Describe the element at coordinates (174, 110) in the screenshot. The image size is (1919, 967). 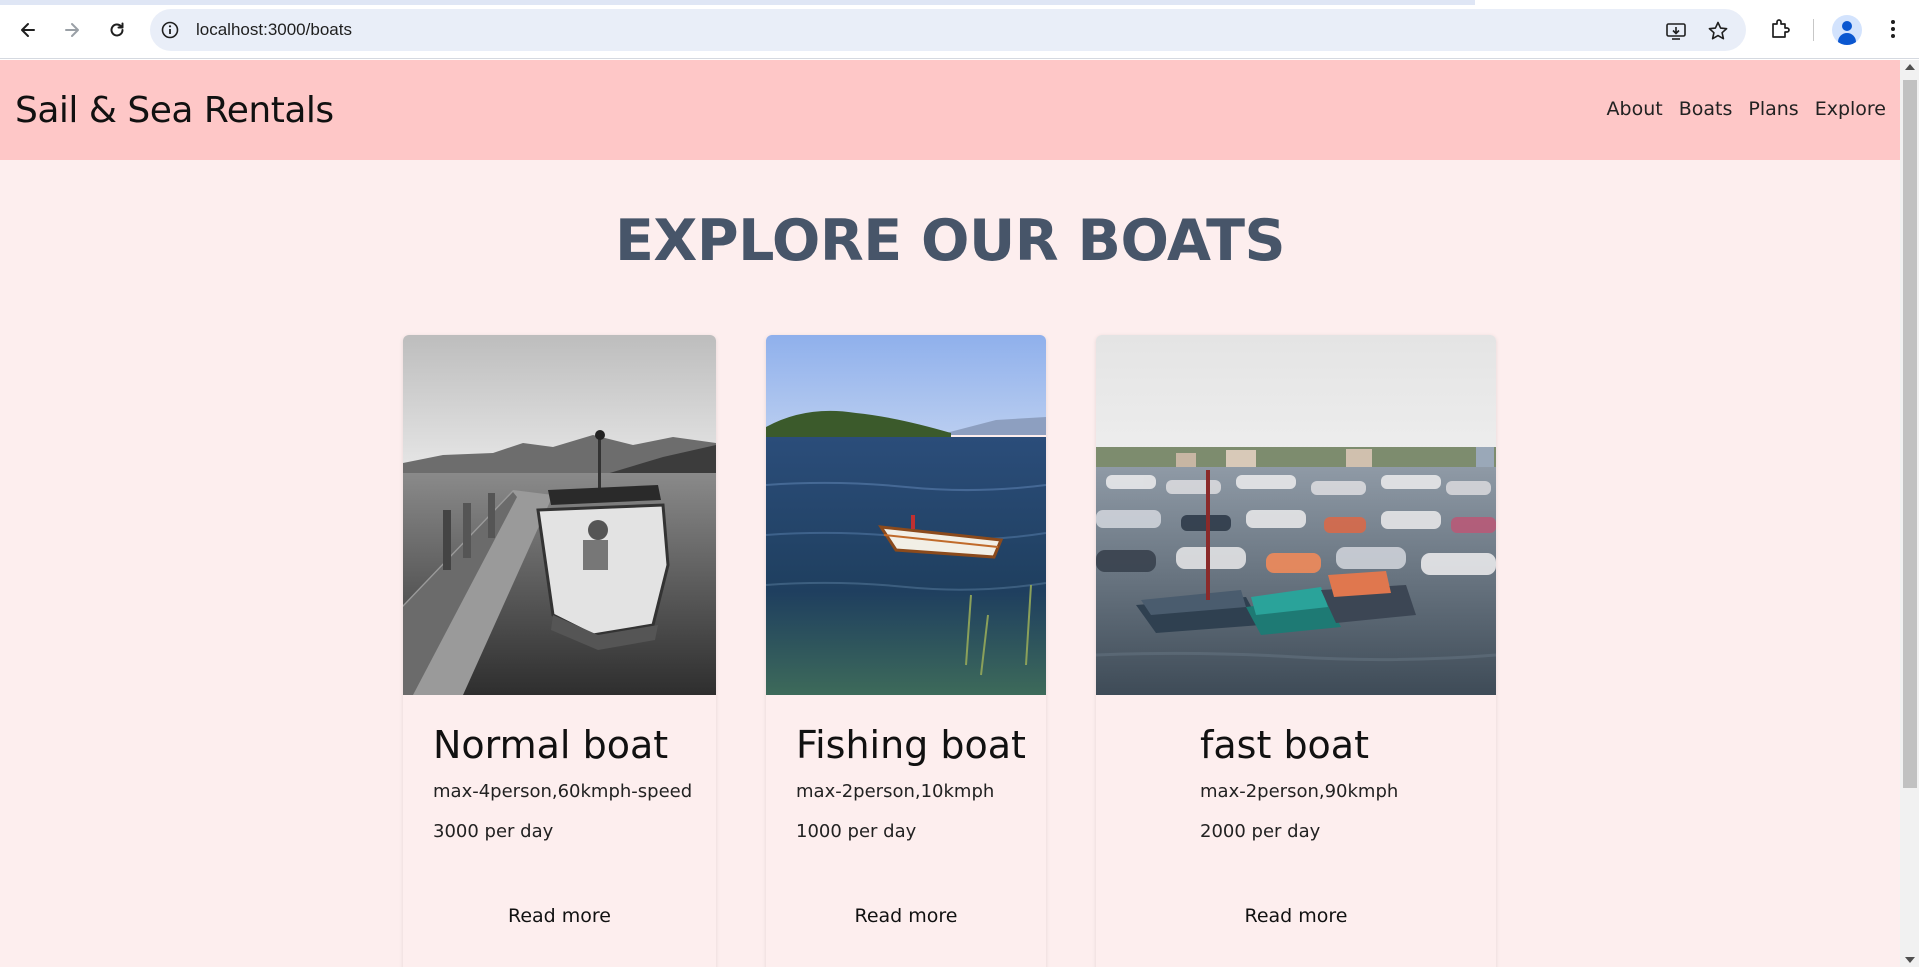
I see `site-brand: Sail & Sea Rentals` at that location.